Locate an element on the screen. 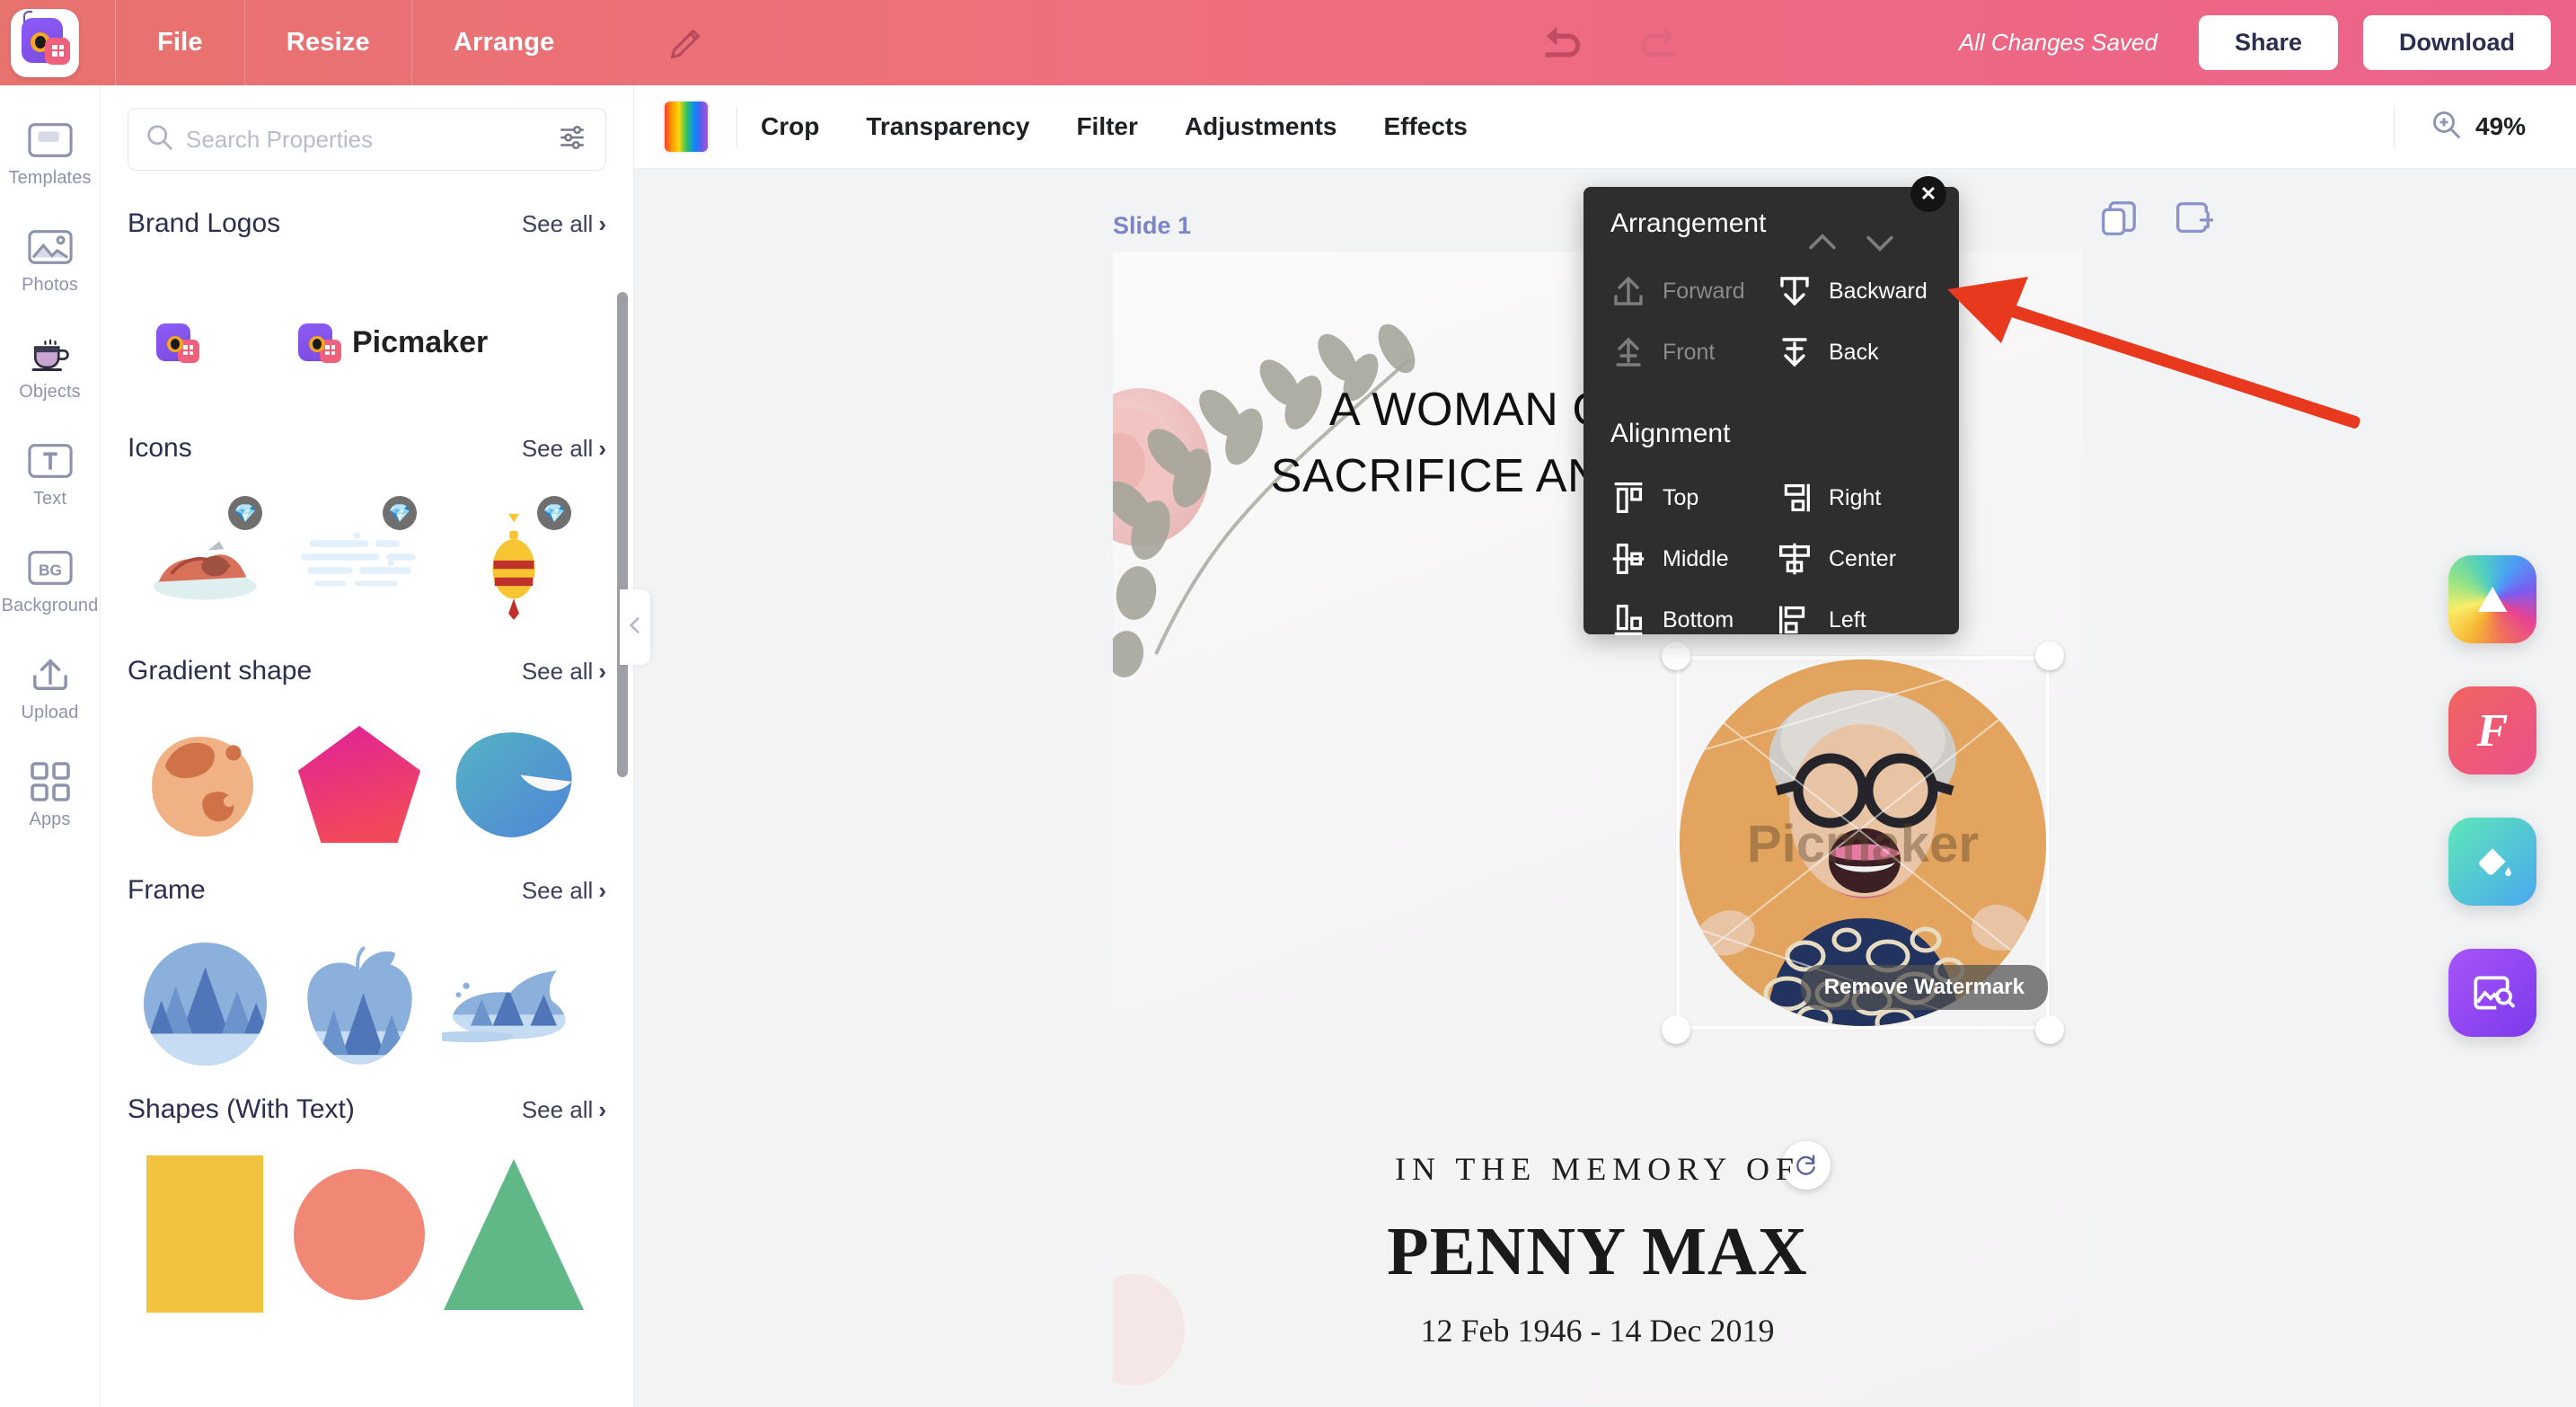 The height and width of the screenshot is (1407, 2576). order-label: Back is located at coordinates (1854, 352).